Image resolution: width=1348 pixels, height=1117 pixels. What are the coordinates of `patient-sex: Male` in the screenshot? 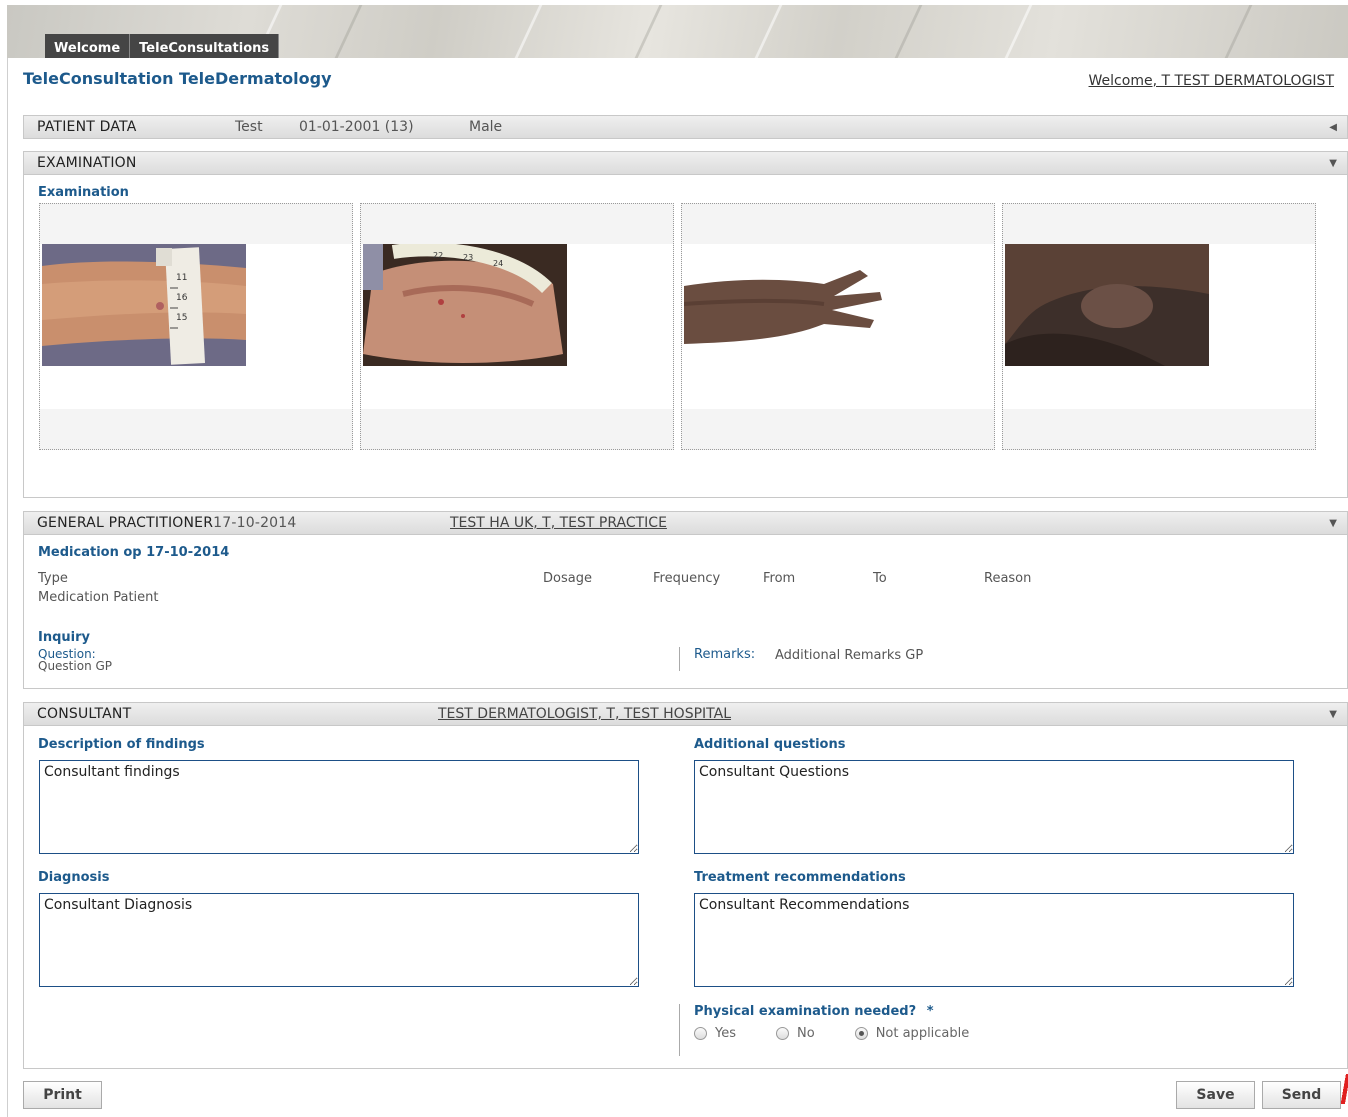 It's located at (486, 127).